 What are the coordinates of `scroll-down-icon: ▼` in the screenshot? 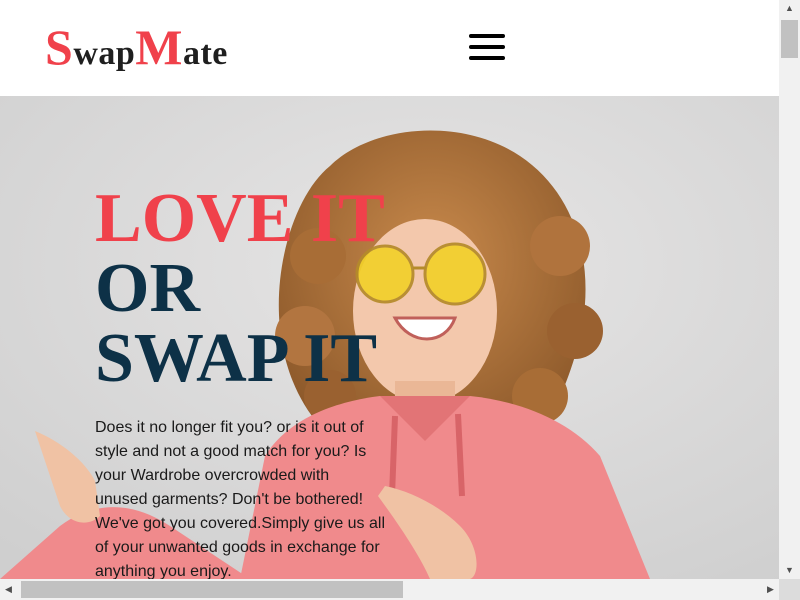 It's located at (789, 570).